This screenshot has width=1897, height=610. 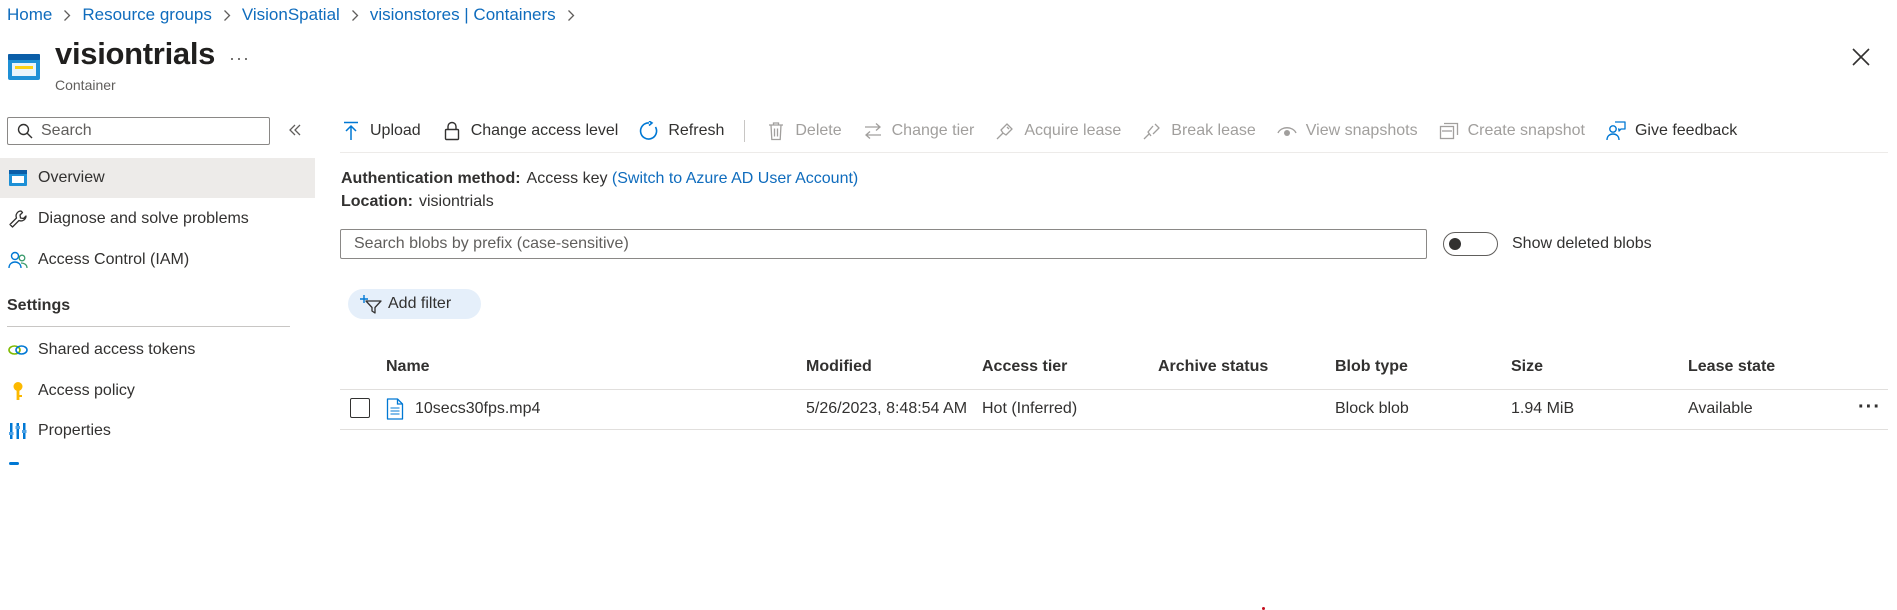 What do you see at coordinates (74, 430) in the screenshot?
I see `sidebar-item-label: Properties` at bounding box center [74, 430].